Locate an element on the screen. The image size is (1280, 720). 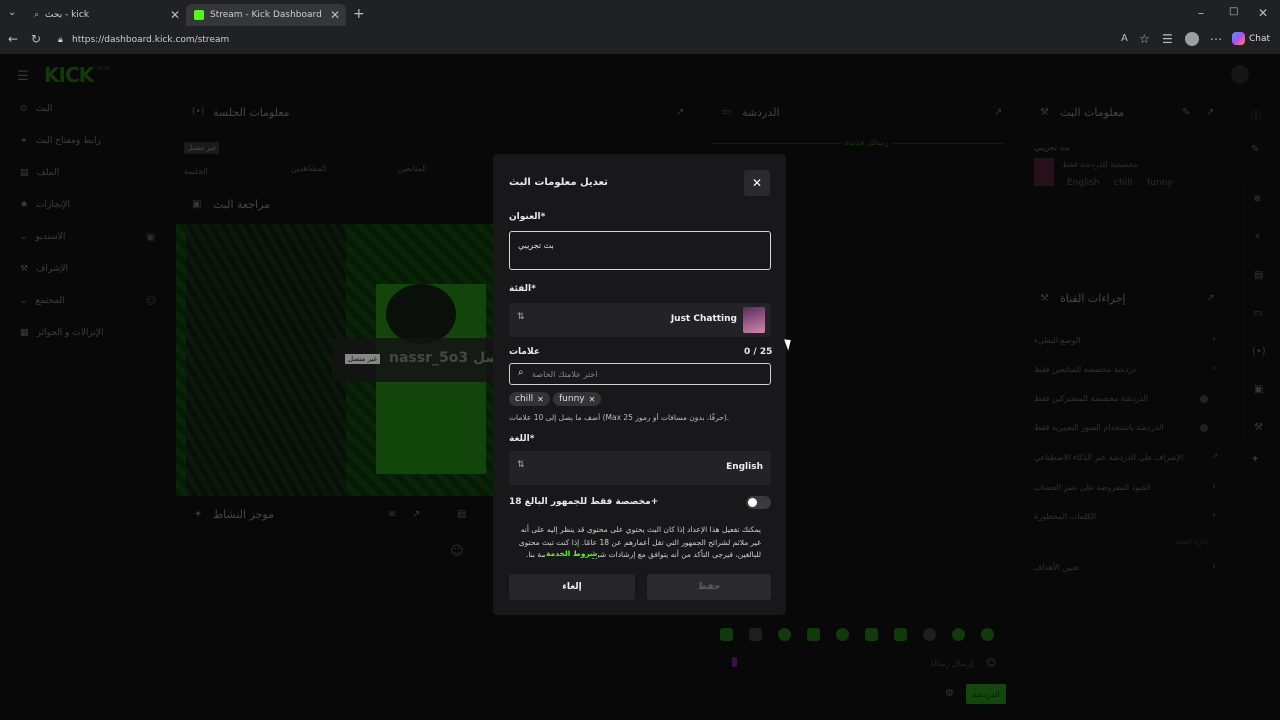
close-window-icon: ✕ is located at coordinates (1263, 13).